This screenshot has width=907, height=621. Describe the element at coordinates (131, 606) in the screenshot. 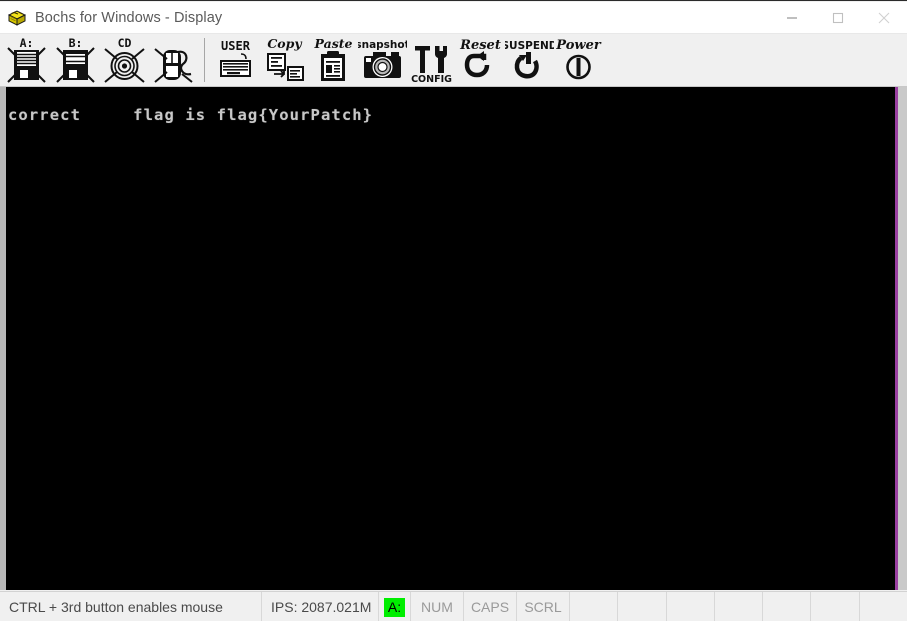

I see `status-mouse-message: CTRL + 3rd button enables mouse` at that location.